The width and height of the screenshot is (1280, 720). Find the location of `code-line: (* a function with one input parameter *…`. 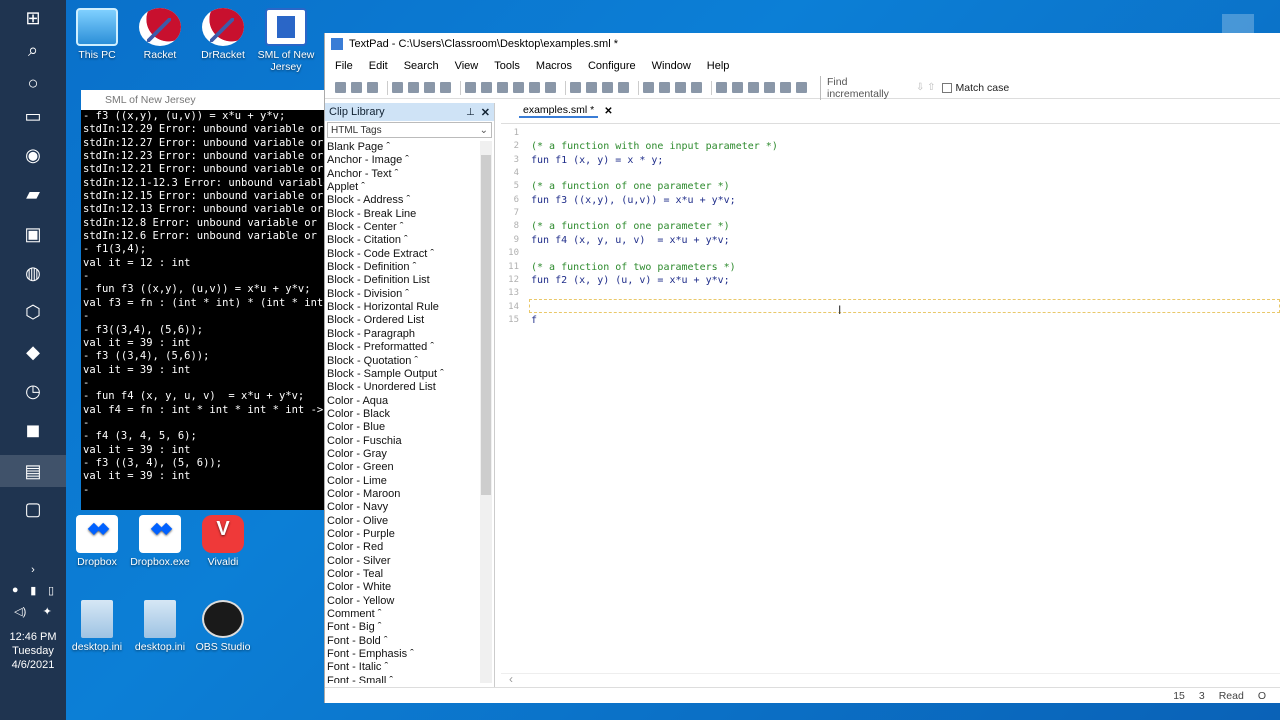

code-line: (* a function with one input parameter *… is located at coordinates (654, 146).